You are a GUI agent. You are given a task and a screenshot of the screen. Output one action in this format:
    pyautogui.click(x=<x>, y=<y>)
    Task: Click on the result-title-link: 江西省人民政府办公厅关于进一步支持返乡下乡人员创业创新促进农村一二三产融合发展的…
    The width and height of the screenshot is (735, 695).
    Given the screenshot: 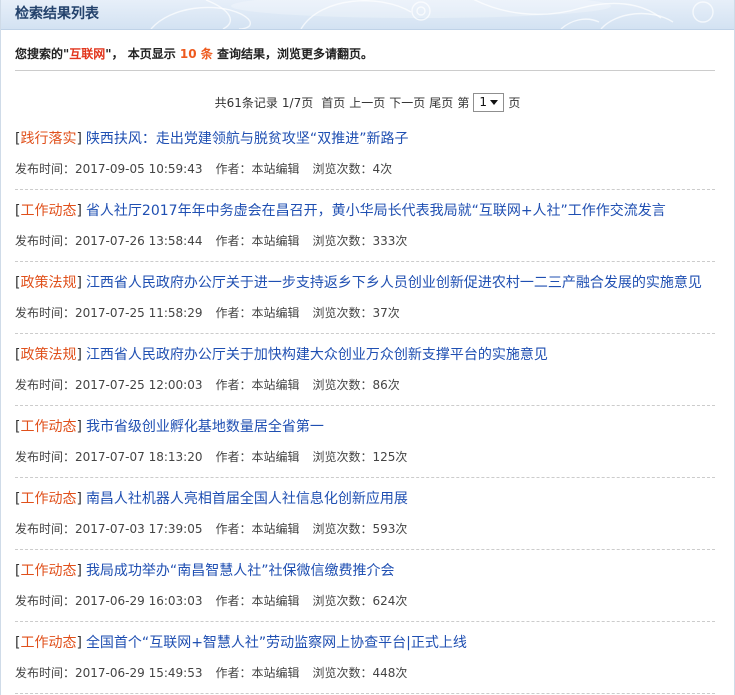 What is the action you would take?
    pyautogui.click(x=394, y=283)
    